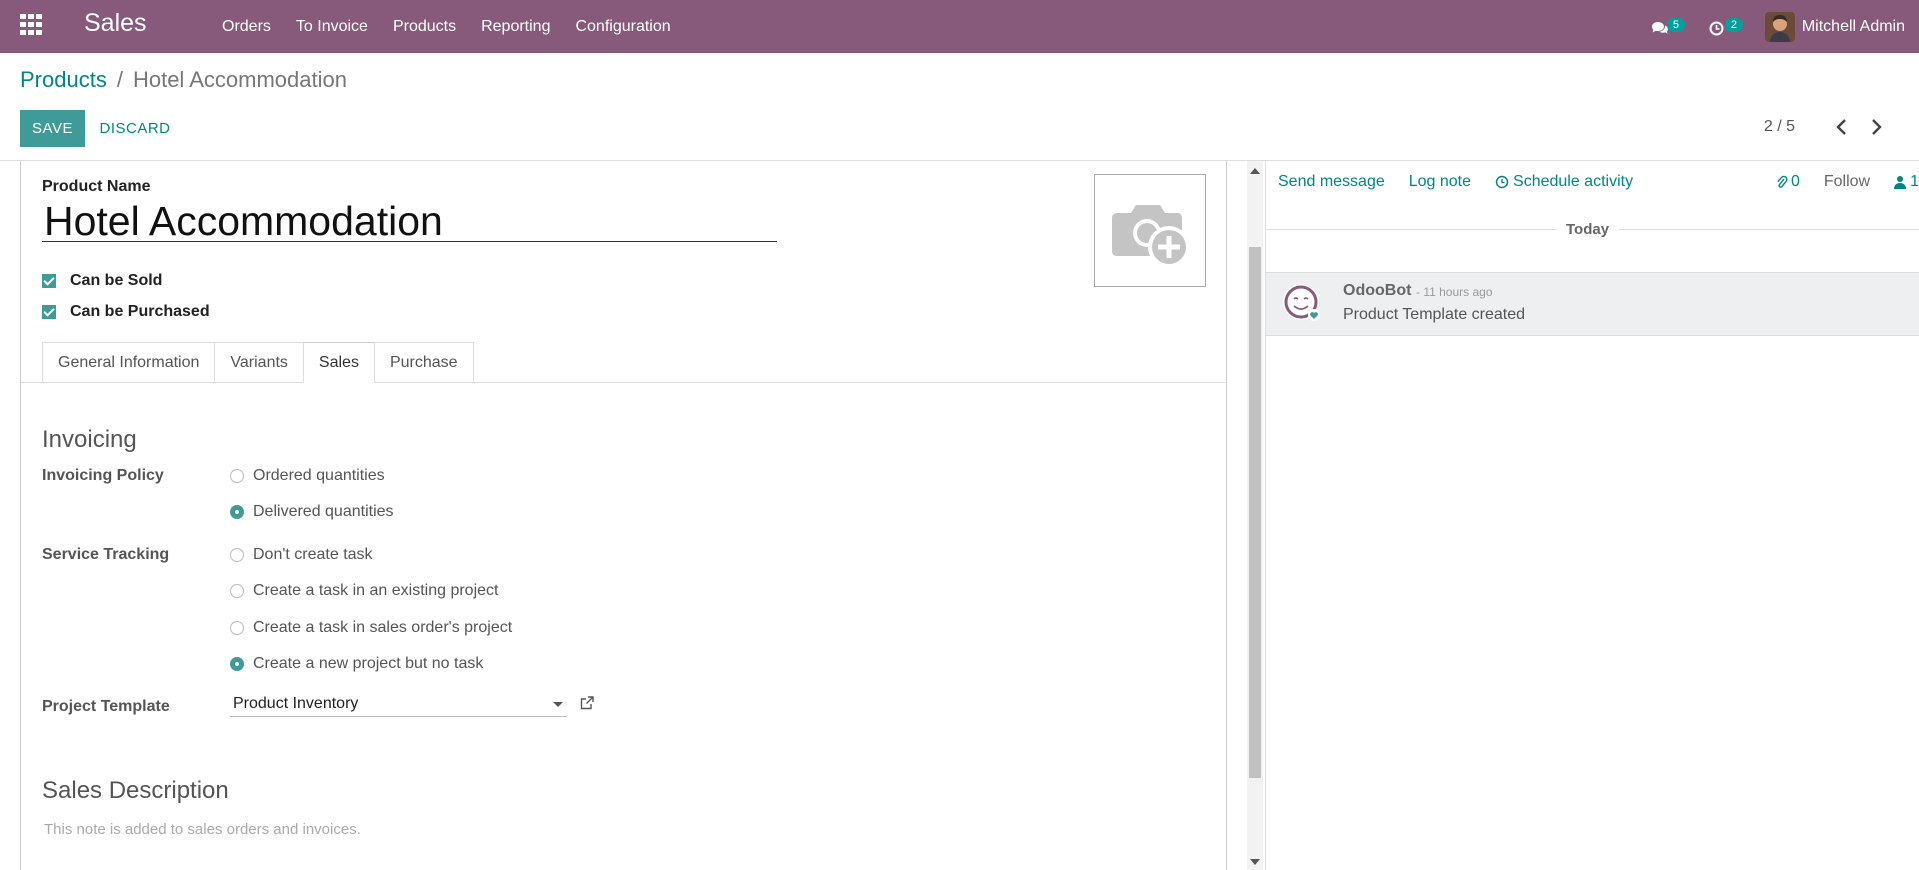  I want to click on followers-button: 1, so click(1906, 182).